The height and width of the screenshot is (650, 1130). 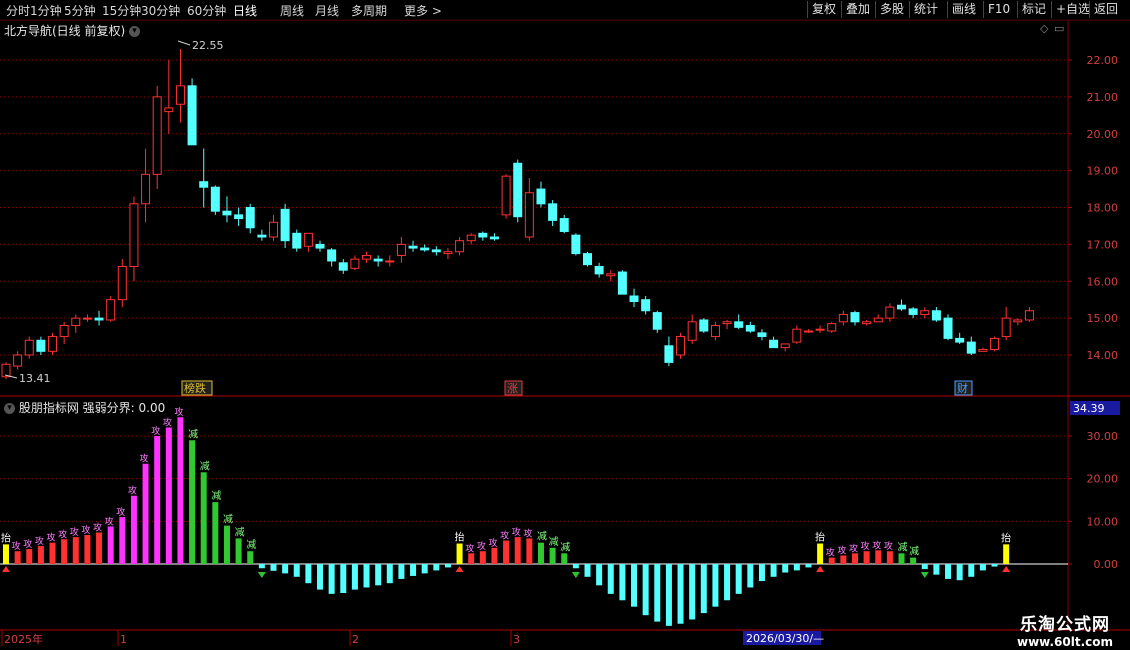 I want to click on date-label: 1, so click(x=123, y=639).